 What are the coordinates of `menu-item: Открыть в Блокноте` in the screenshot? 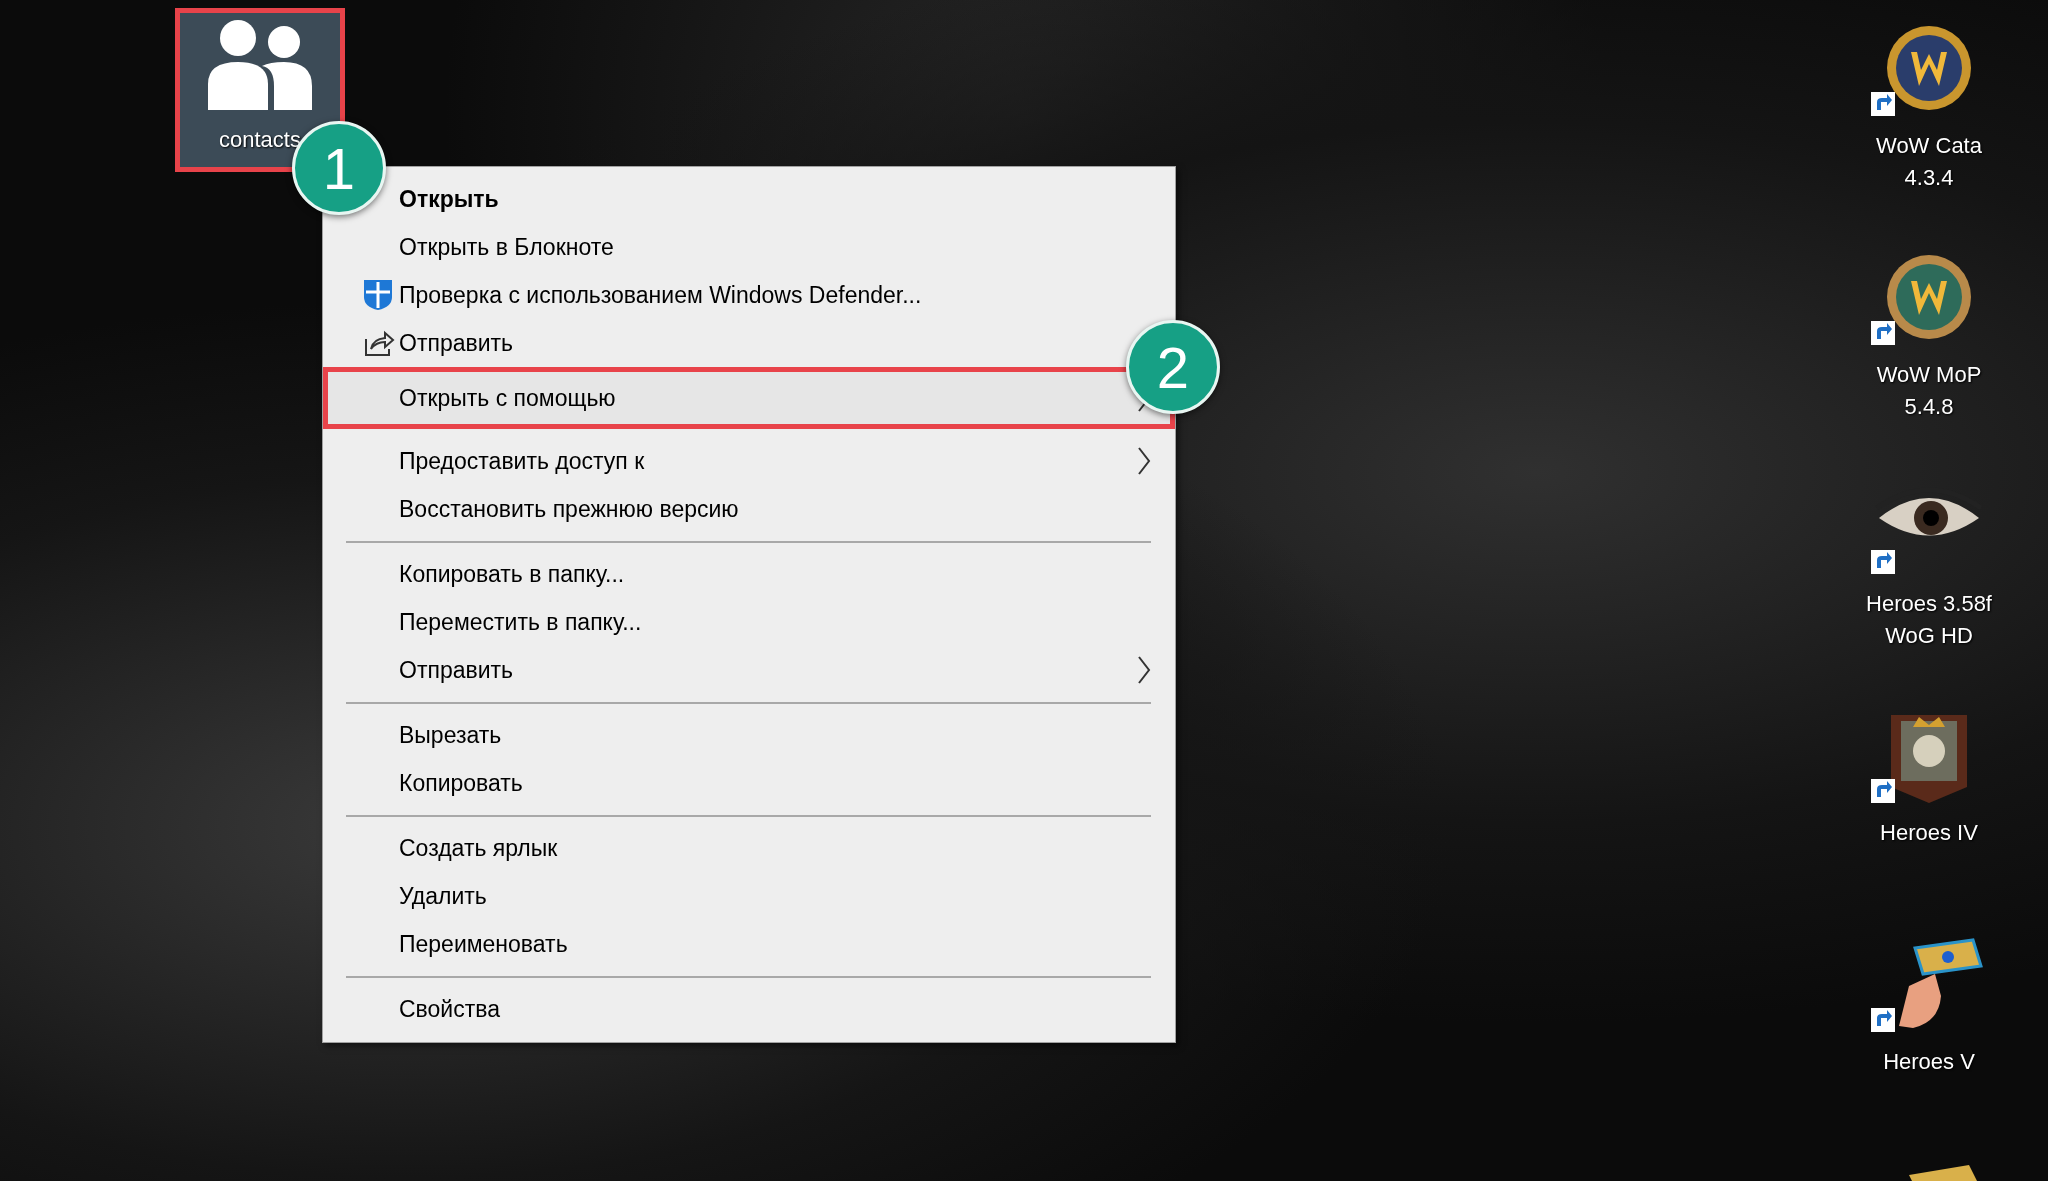 It's located at (506, 246).